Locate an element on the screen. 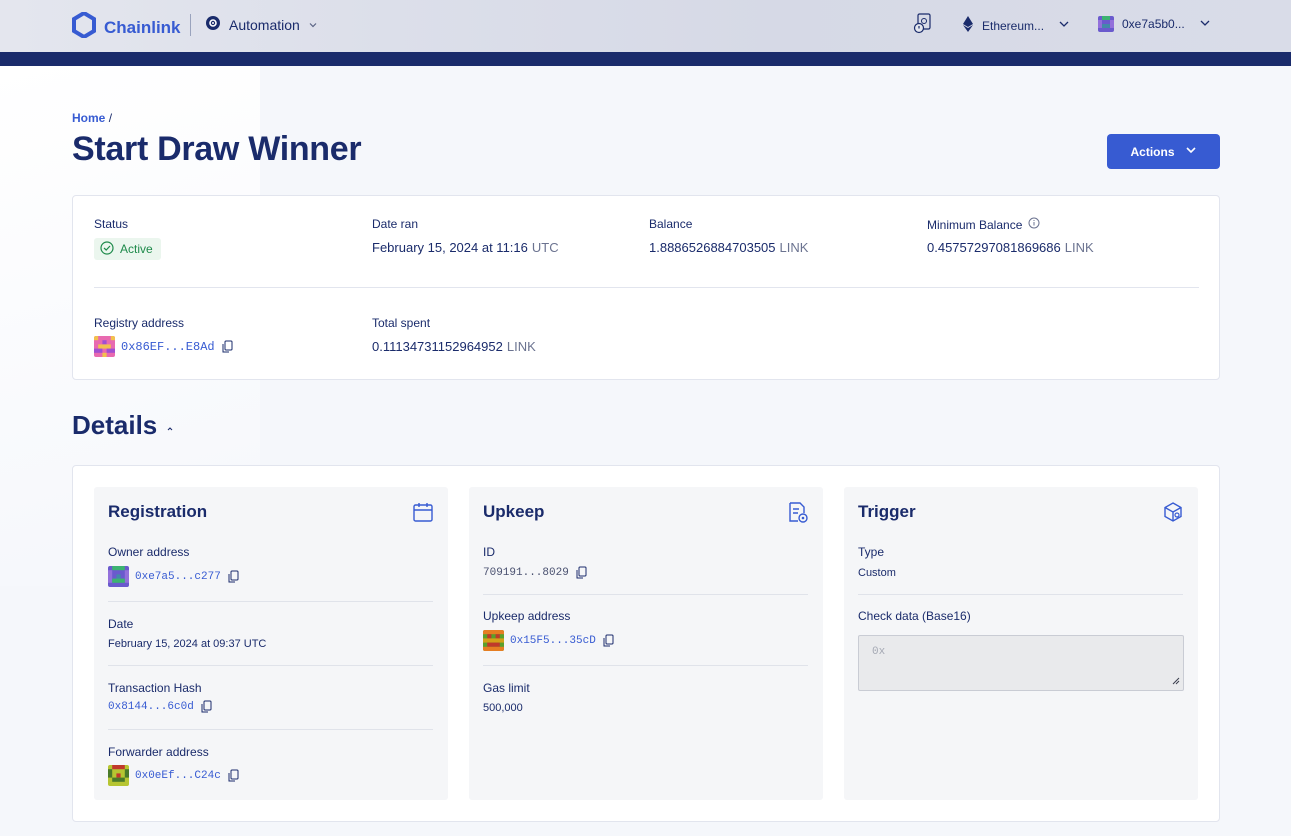 This screenshot has width=1291, height=836. check-data-label: Check data (Base16) is located at coordinates (914, 616).